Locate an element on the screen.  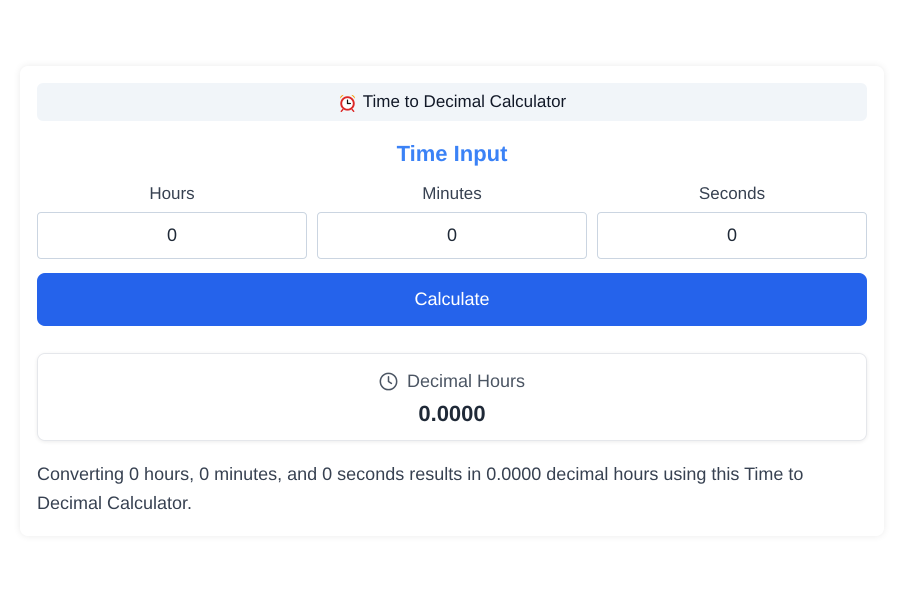
field-label: Minutes is located at coordinates (452, 194).